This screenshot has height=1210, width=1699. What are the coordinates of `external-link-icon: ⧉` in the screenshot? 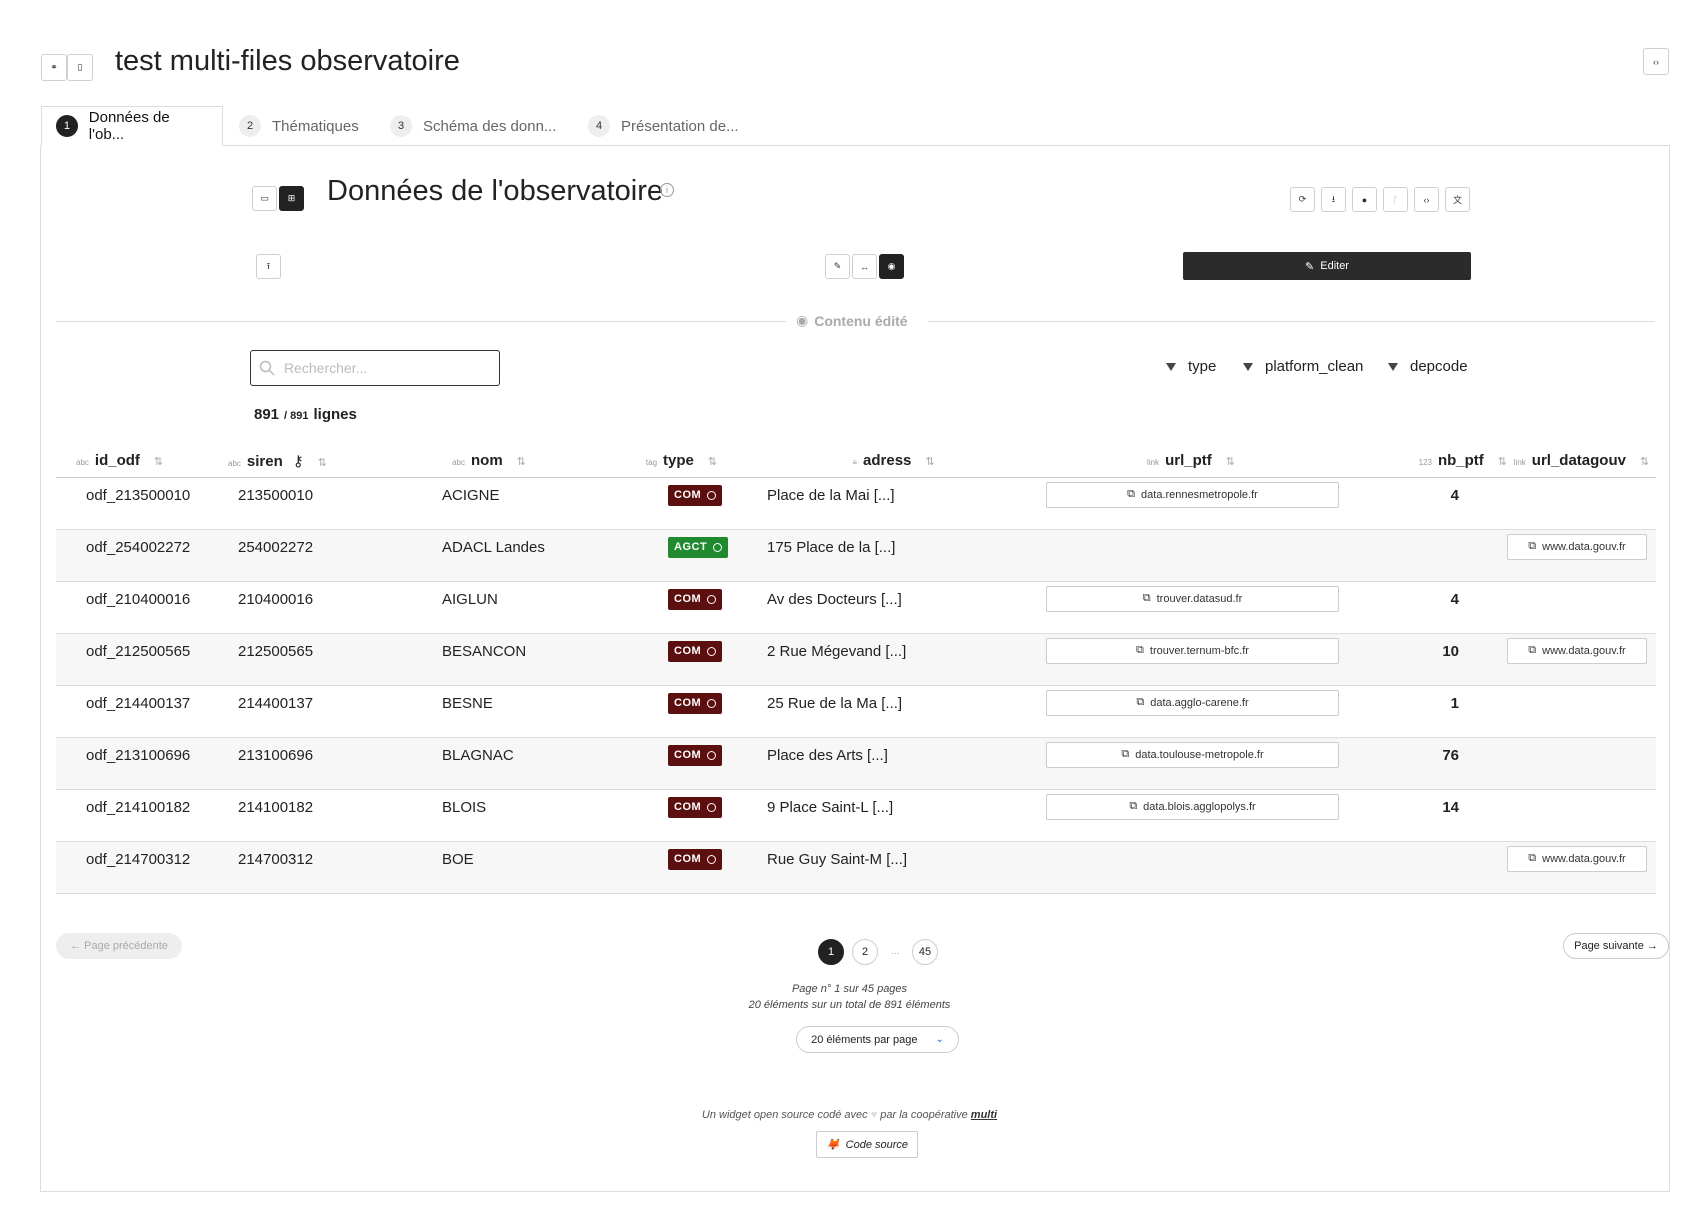 It's located at (1146, 598).